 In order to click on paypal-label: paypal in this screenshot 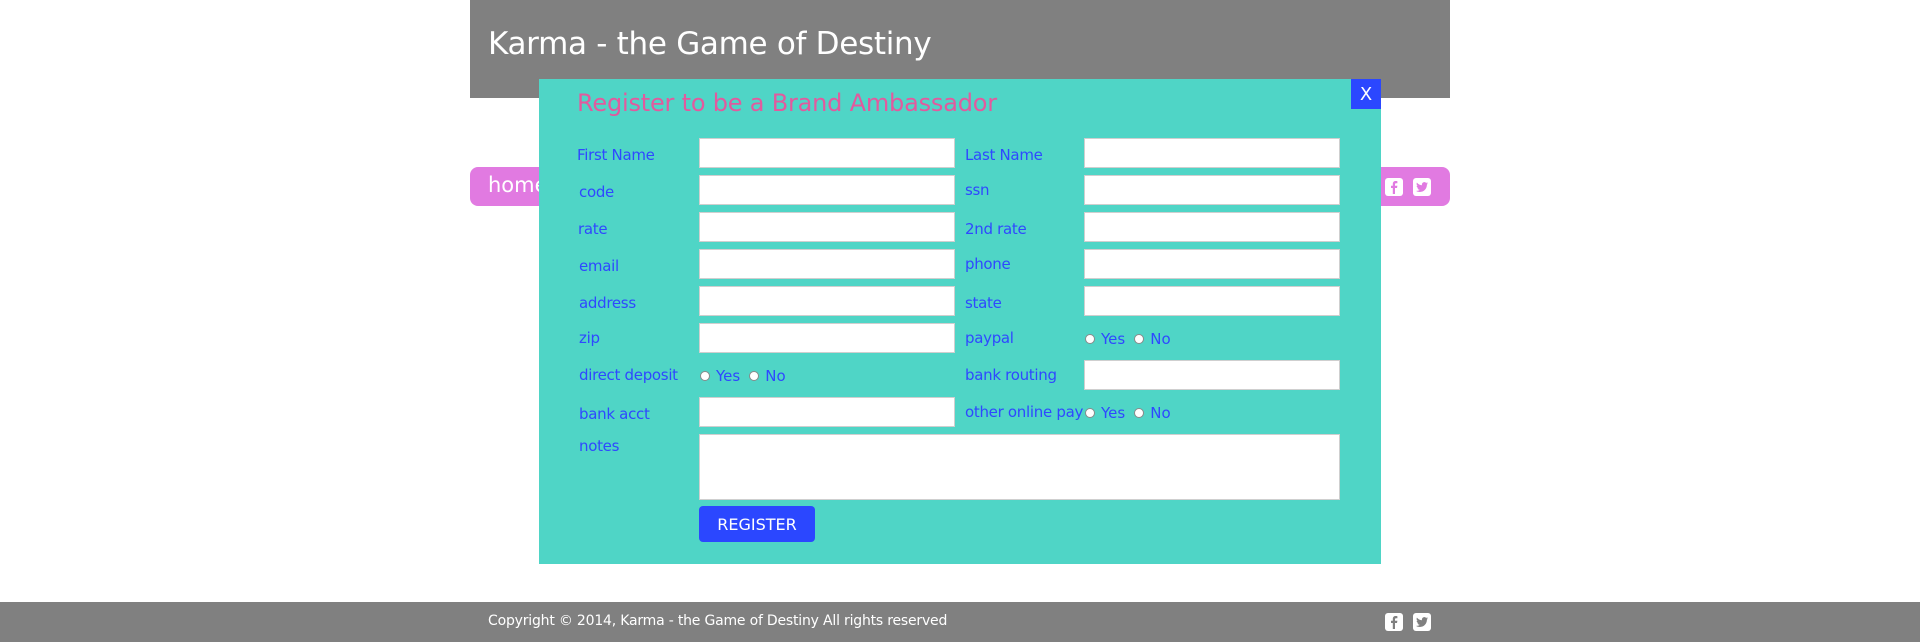, I will do `click(989, 338)`.